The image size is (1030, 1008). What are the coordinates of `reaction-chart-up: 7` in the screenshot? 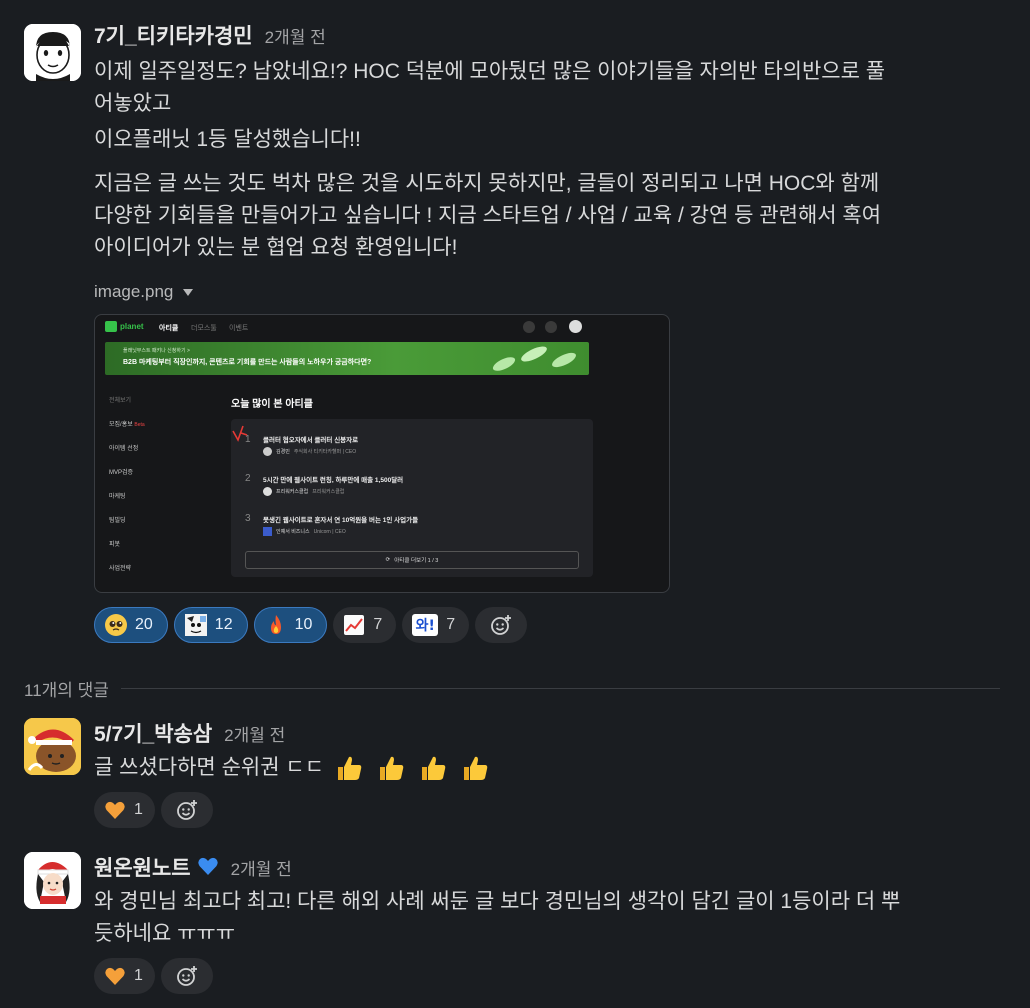 It's located at (365, 625).